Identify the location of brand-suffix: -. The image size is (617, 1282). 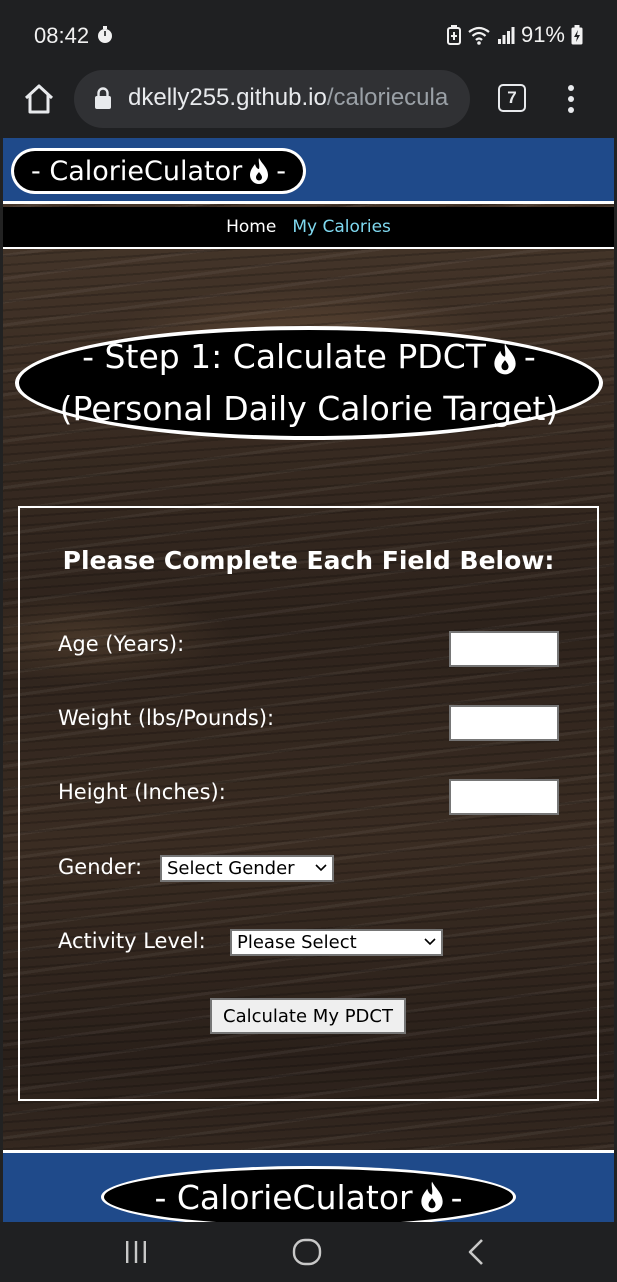
(281, 171).